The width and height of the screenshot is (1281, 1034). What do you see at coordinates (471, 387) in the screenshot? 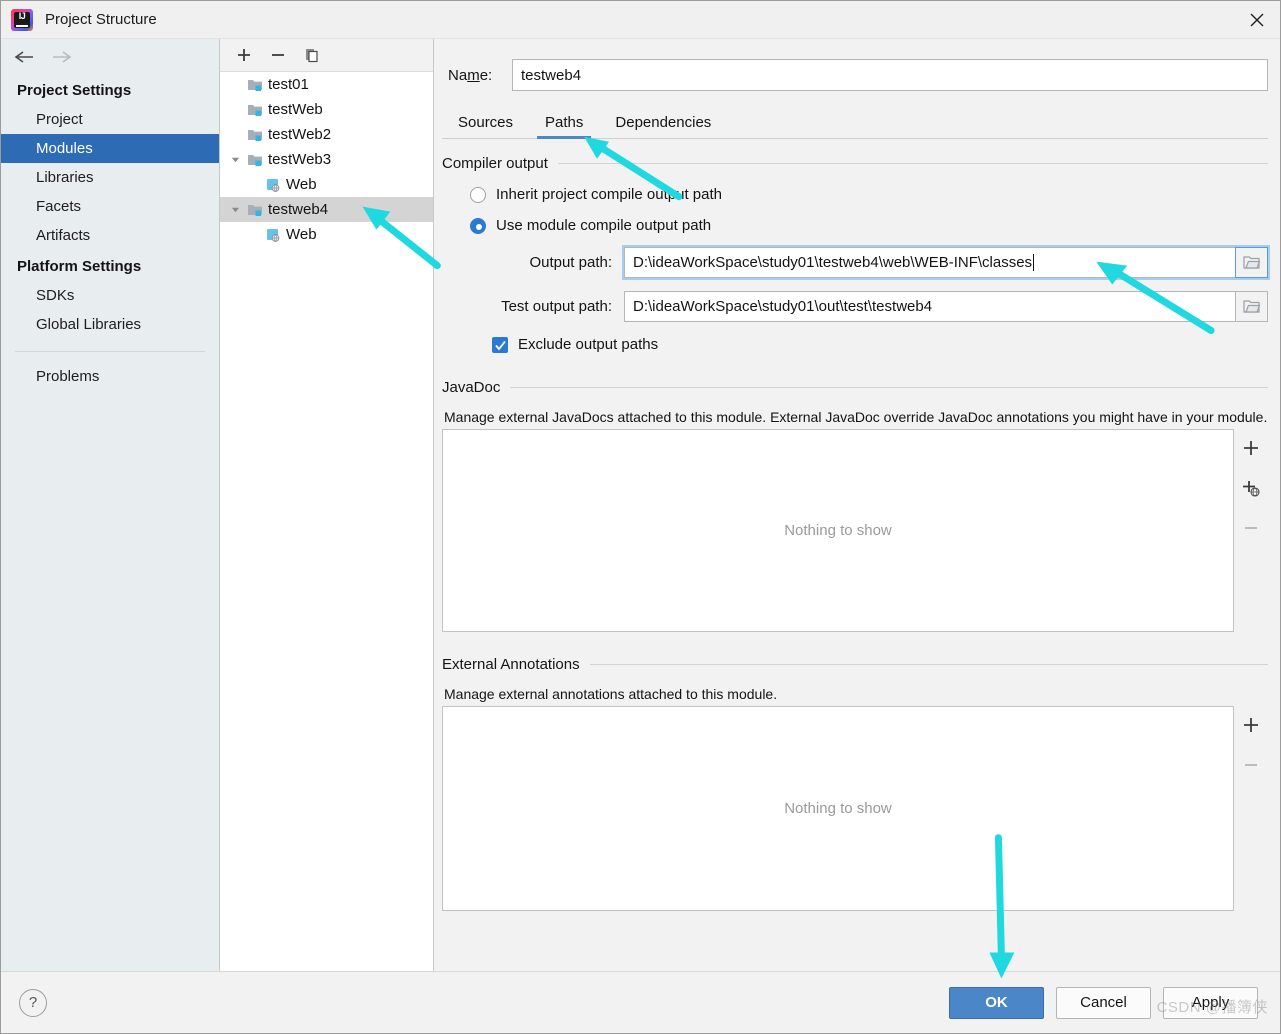
I see `section-title: JavaDoc` at bounding box center [471, 387].